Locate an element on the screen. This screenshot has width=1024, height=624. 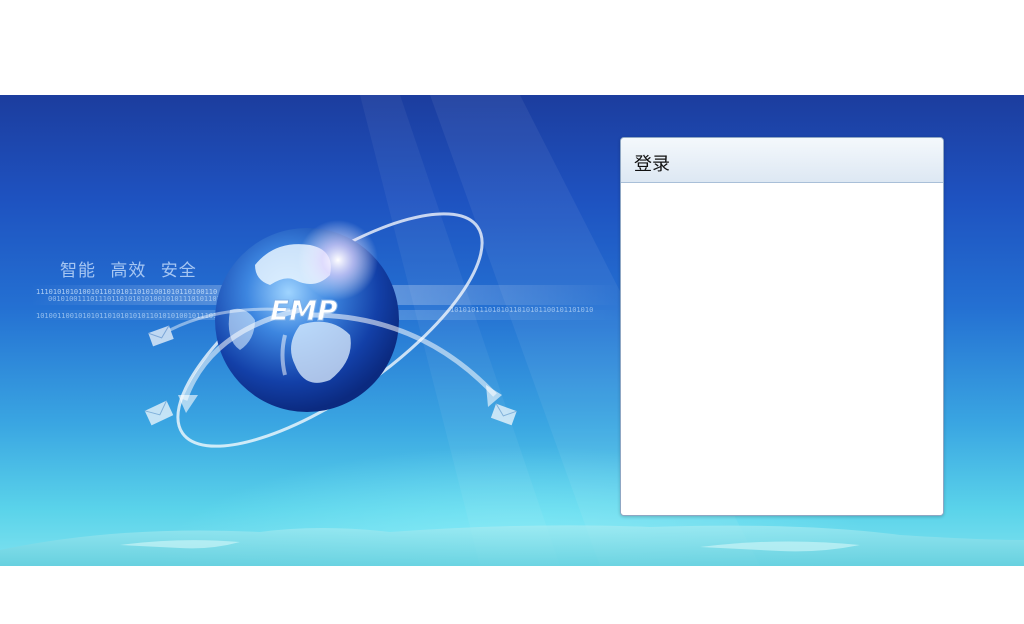
bottom-blank-area is located at coordinates (512, 595).